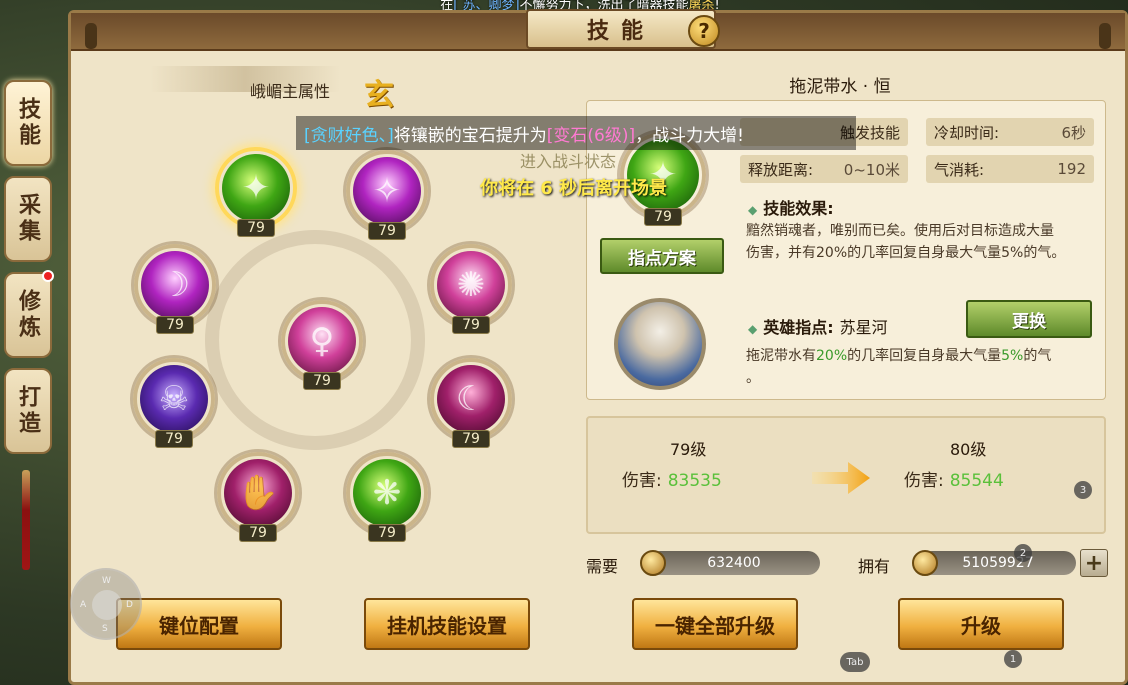  What do you see at coordinates (715, 624) in the screenshot?
I see `upgrade-all-button: 一键全部升级` at bounding box center [715, 624].